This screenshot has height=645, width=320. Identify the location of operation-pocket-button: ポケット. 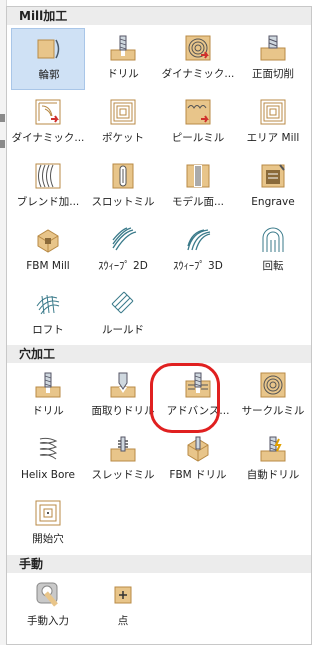
(123, 123).